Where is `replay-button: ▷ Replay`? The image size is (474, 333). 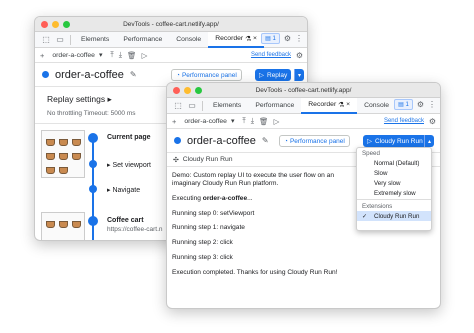
replay-button: ▷ Replay is located at coordinates (273, 75).